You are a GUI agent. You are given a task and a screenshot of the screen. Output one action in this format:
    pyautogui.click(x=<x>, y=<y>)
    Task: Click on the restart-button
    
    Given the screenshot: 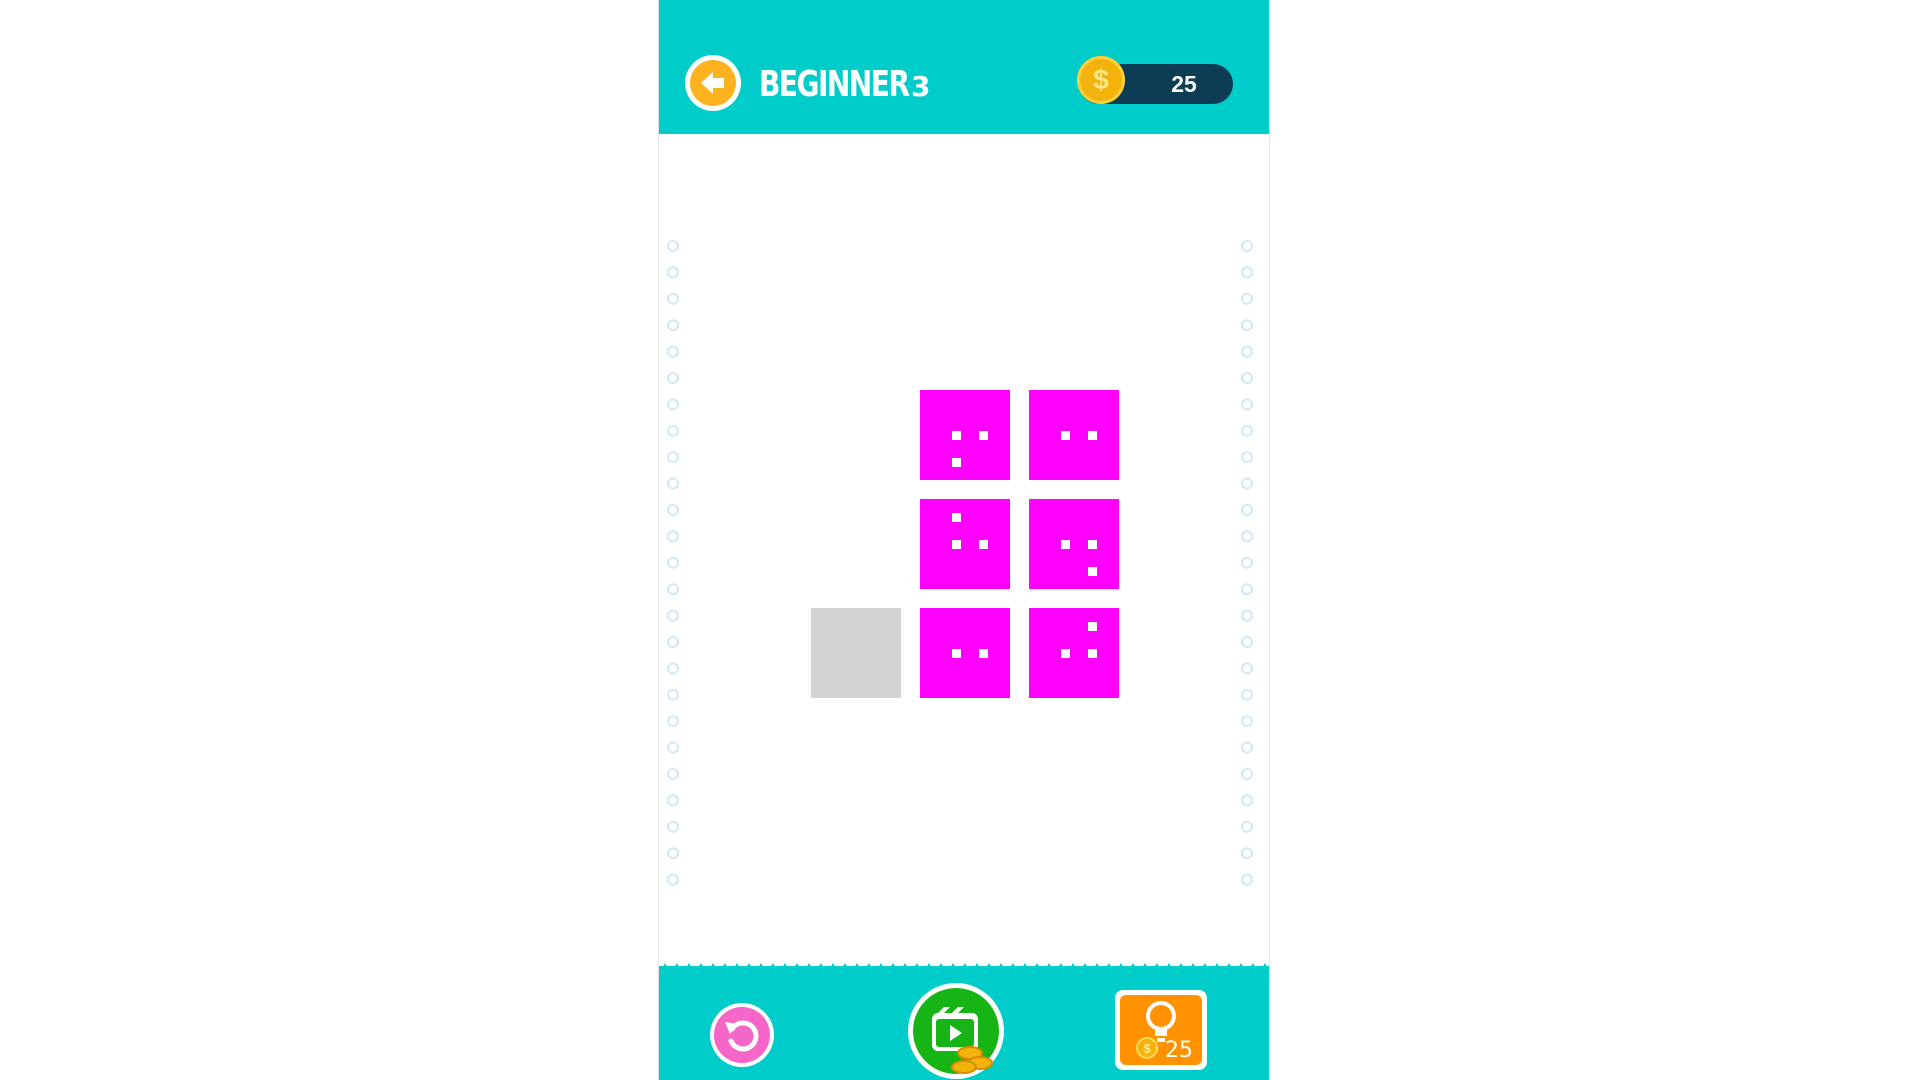 What is the action you would take?
    pyautogui.click(x=742, y=1035)
    